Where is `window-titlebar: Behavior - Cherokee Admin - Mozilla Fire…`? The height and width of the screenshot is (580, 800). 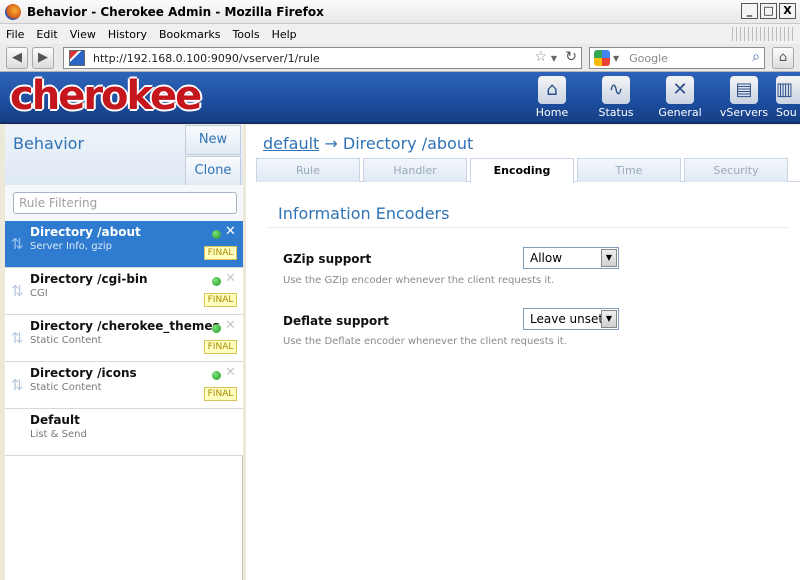
window-titlebar: Behavior - Cherokee Admin - Mozilla Fire… is located at coordinates (400, 12).